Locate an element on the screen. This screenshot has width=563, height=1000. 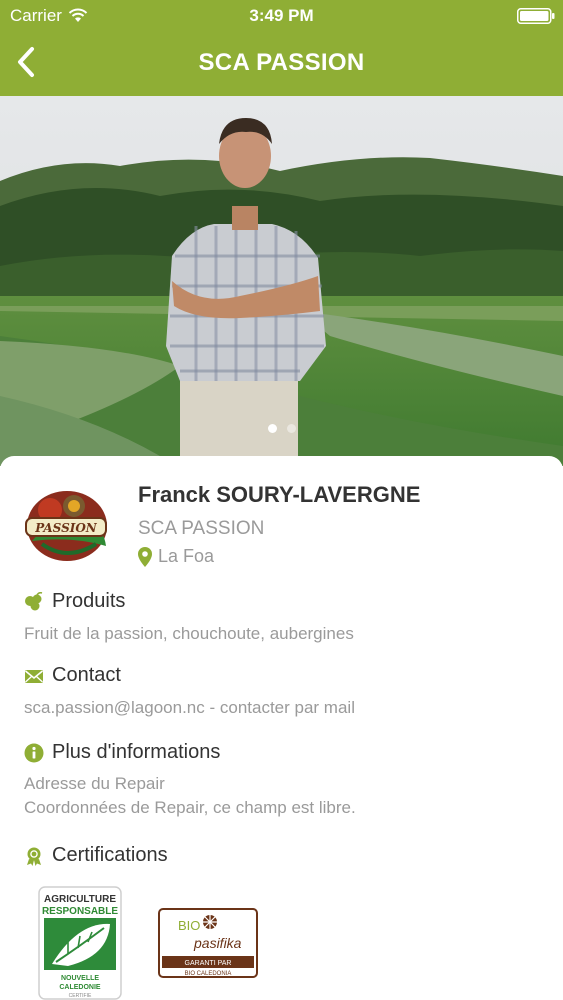
info-section-title: Plus d'informations is located at coordinates (122, 752).